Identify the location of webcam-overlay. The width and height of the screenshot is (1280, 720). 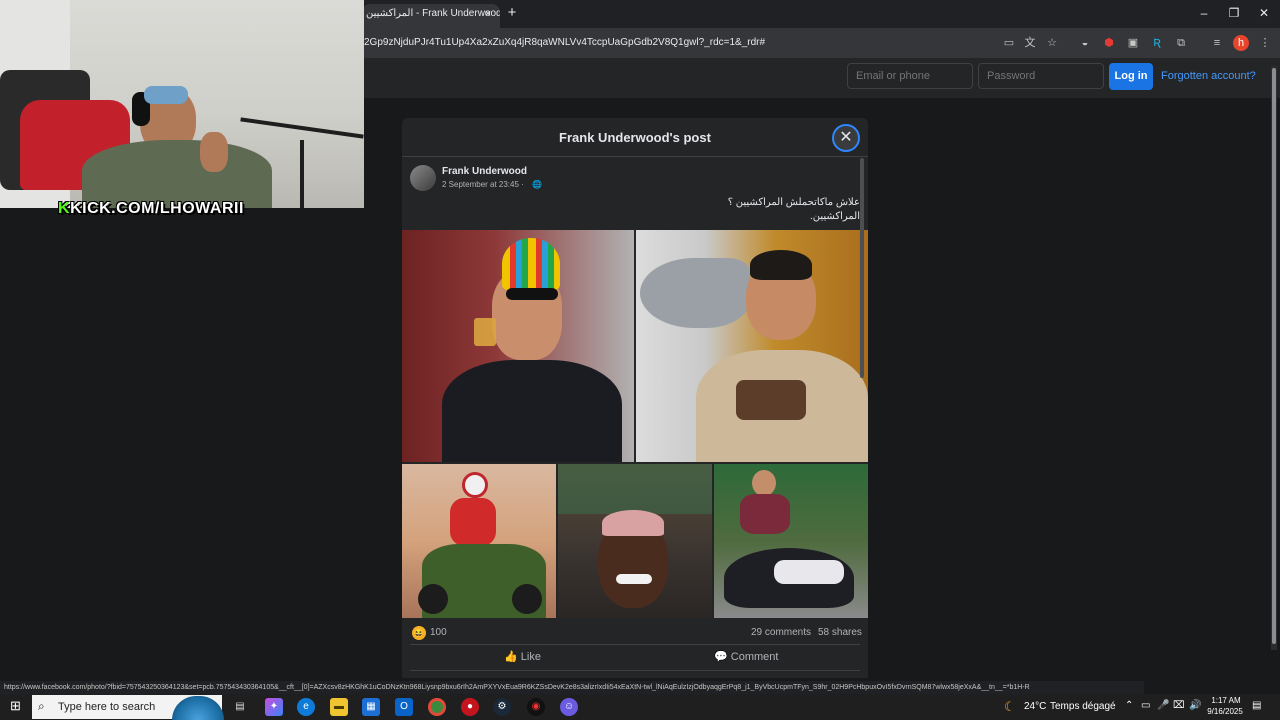
(182, 104).